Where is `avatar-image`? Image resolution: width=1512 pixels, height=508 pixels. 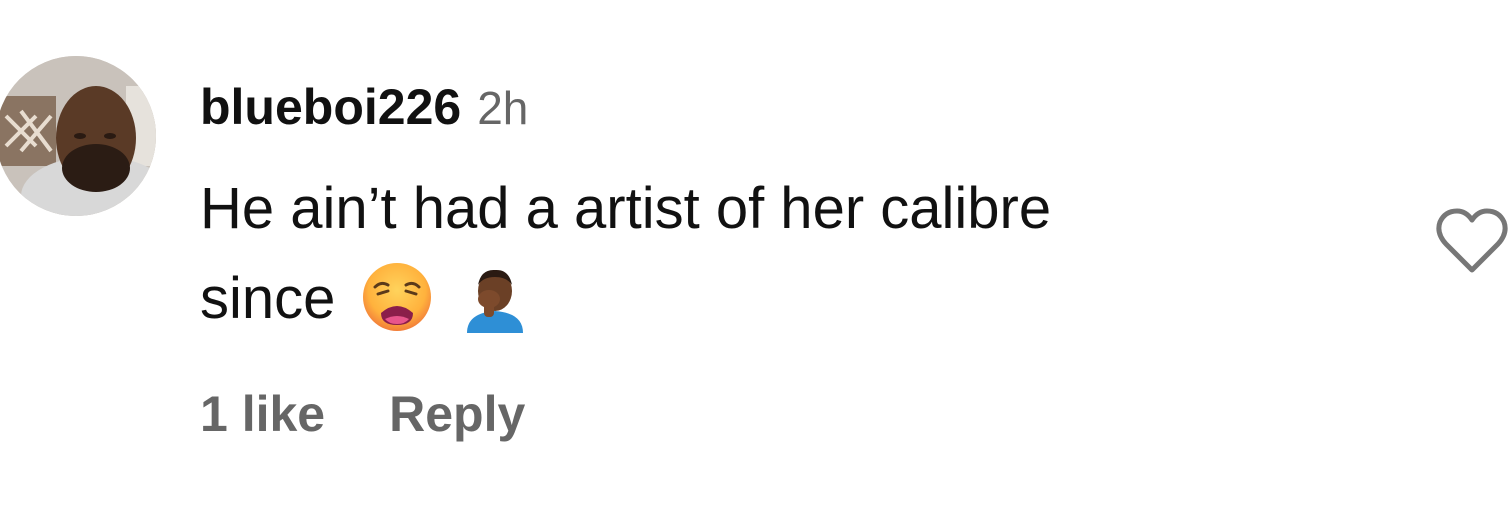 avatar-image is located at coordinates (78, 136).